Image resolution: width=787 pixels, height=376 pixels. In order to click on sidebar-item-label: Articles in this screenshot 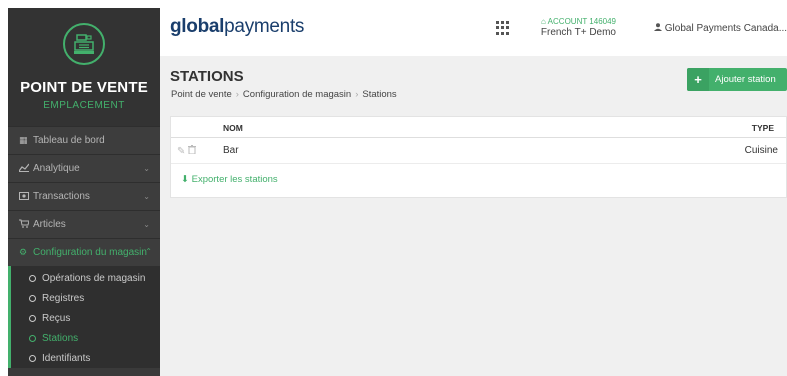, I will do `click(49, 224)`.